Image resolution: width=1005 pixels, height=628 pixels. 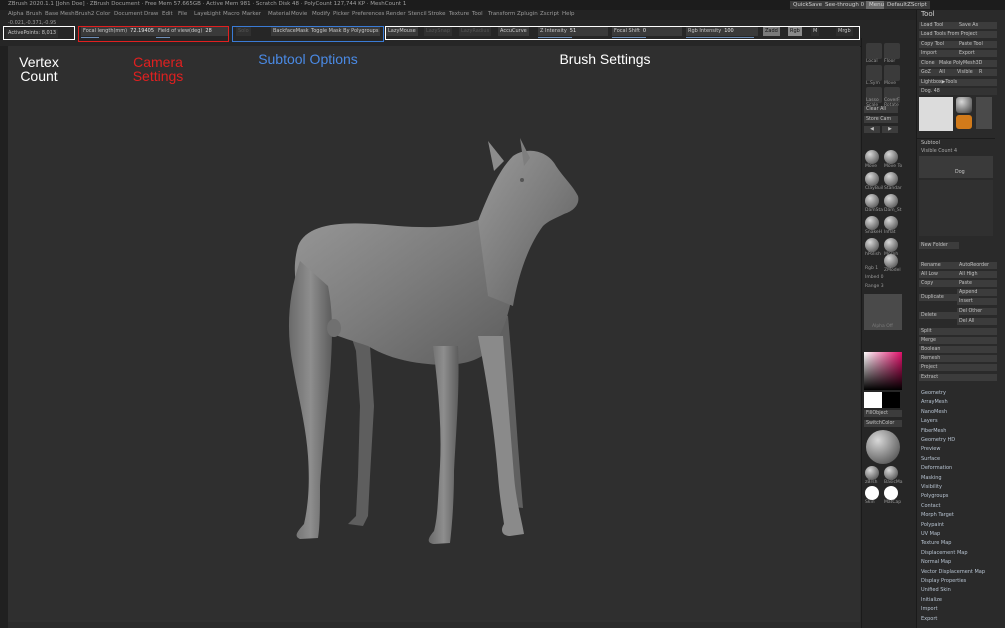 I want to click on section-visibility: Visibility, so click(x=931, y=487).